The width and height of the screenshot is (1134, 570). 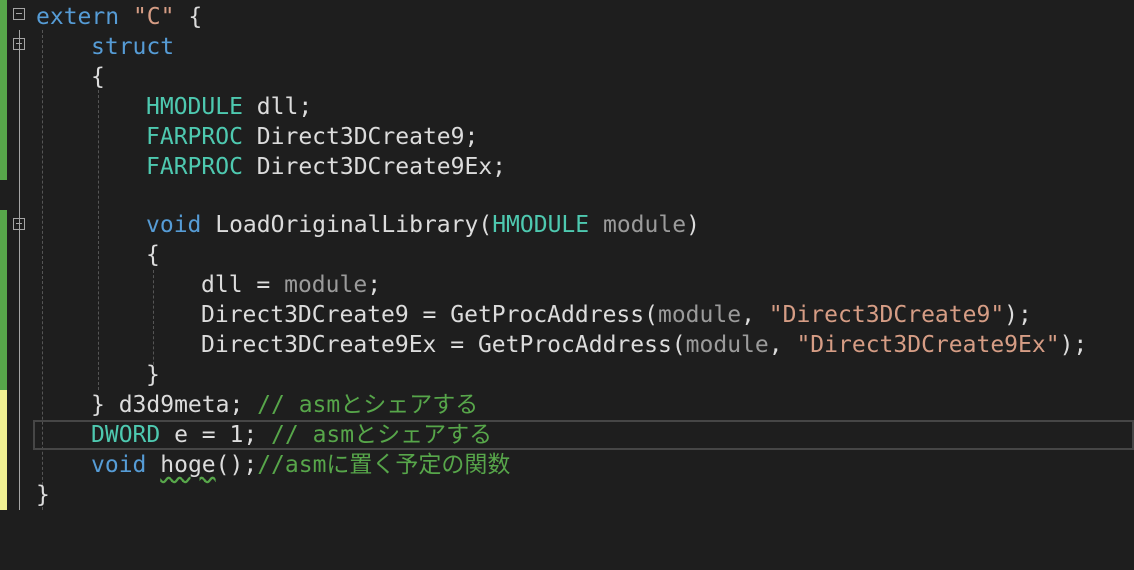 I want to click on code-text: ();, so click(x=236, y=465).